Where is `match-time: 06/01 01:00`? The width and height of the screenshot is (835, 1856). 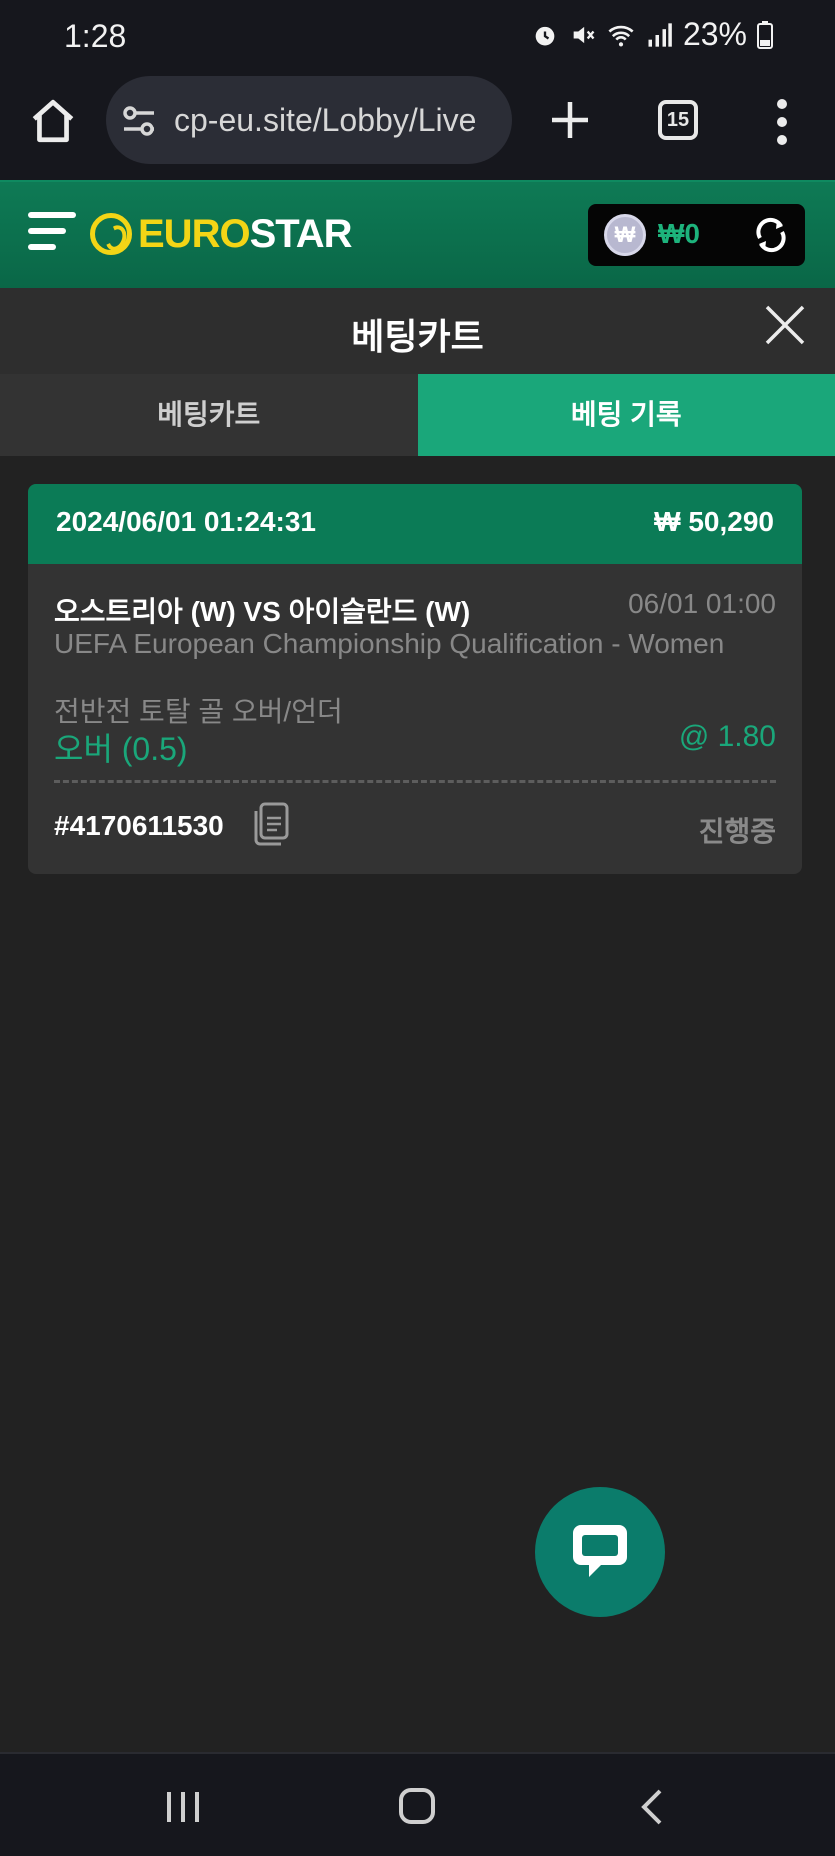 match-time: 06/01 01:00 is located at coordinates (702, 603).